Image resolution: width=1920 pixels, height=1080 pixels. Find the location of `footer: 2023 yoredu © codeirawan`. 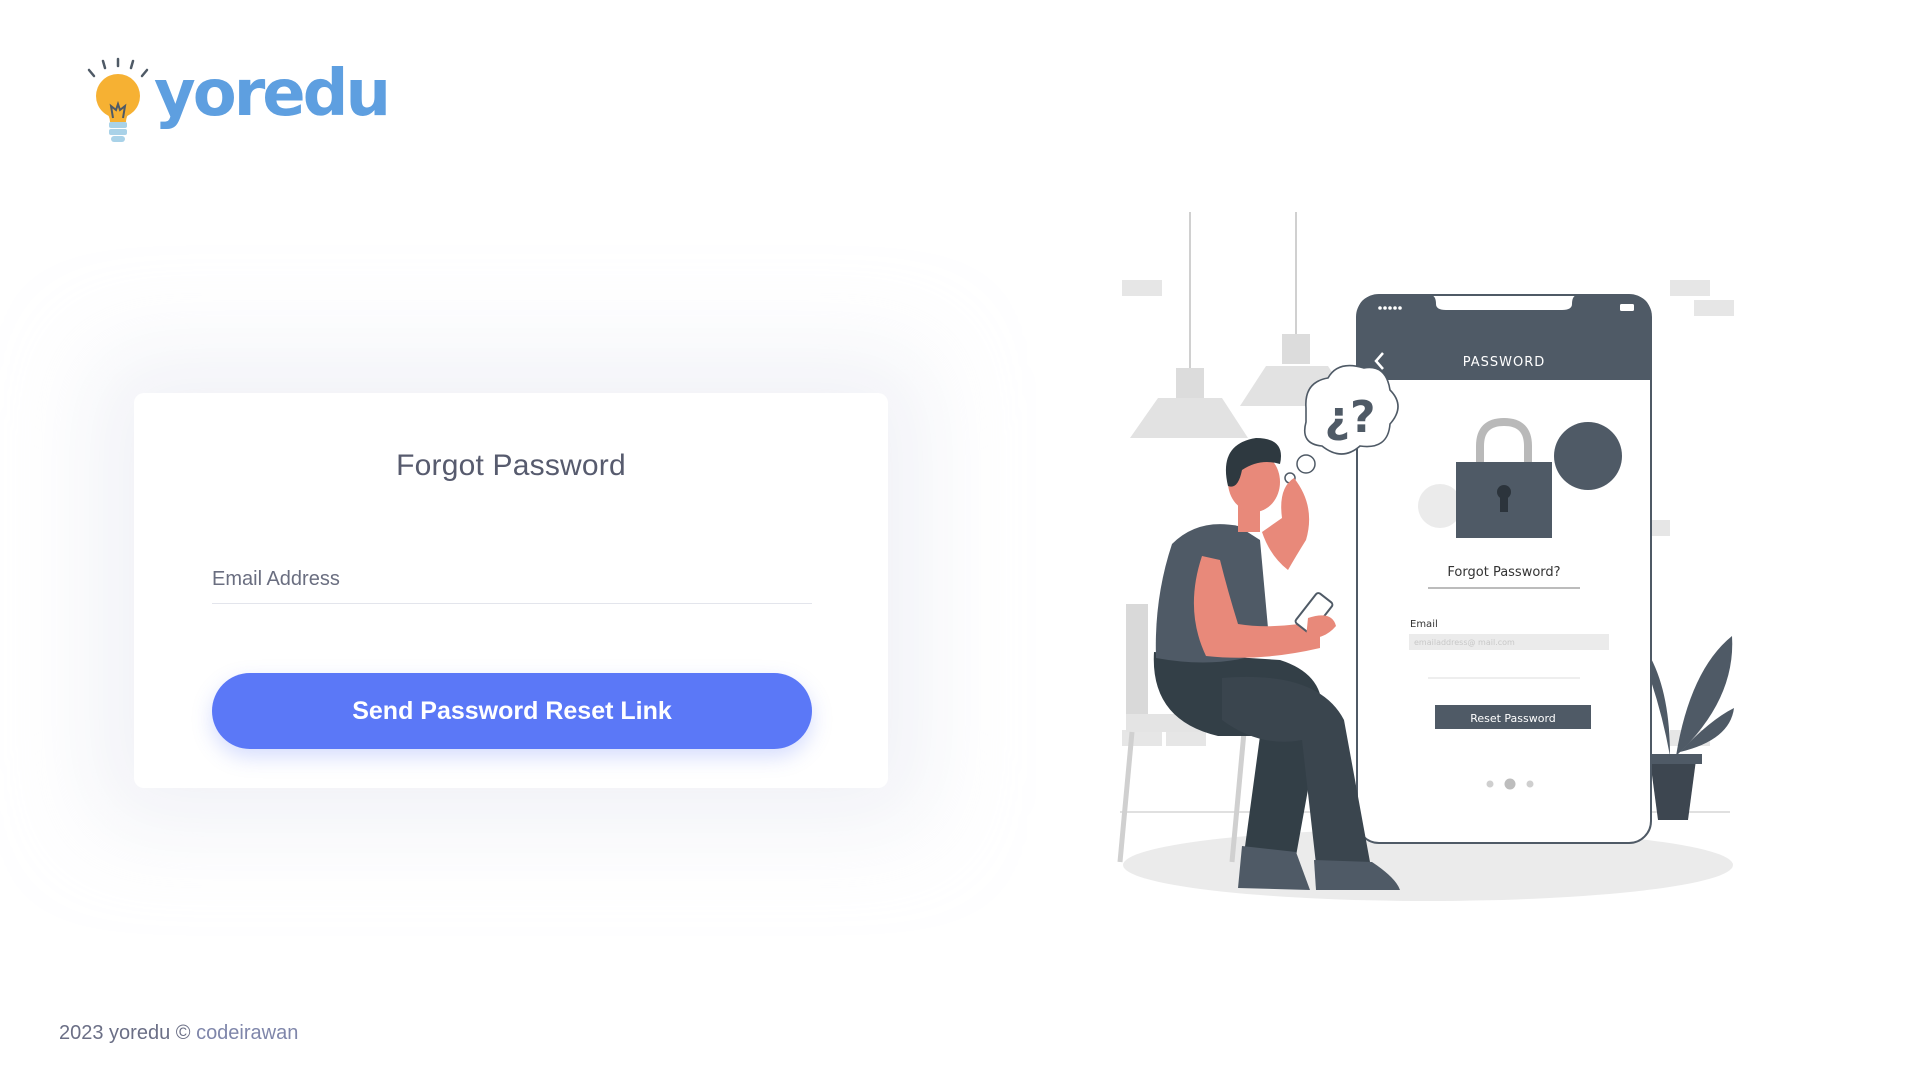

footer: 2023 yoredu © codeirawan is located at coordinates (178, 1033).